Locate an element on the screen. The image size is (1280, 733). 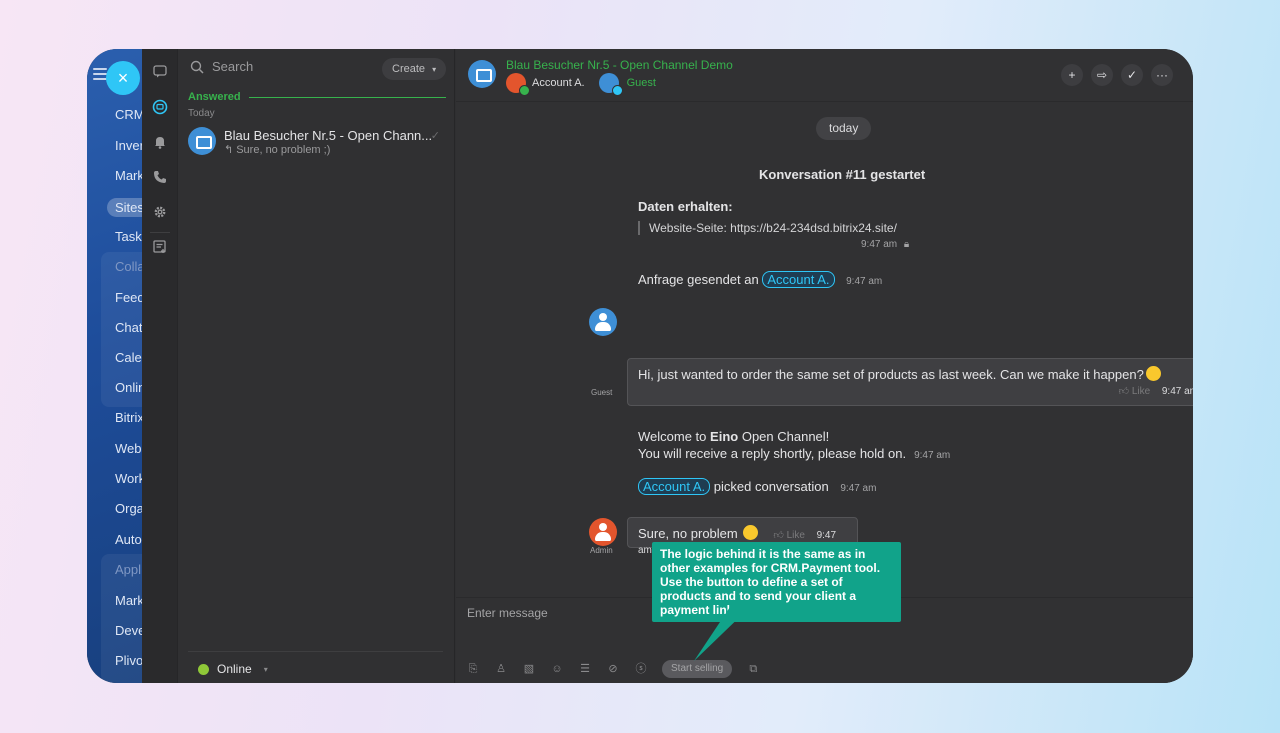
menu-item: Onlin is located at coordinates (128, 387).